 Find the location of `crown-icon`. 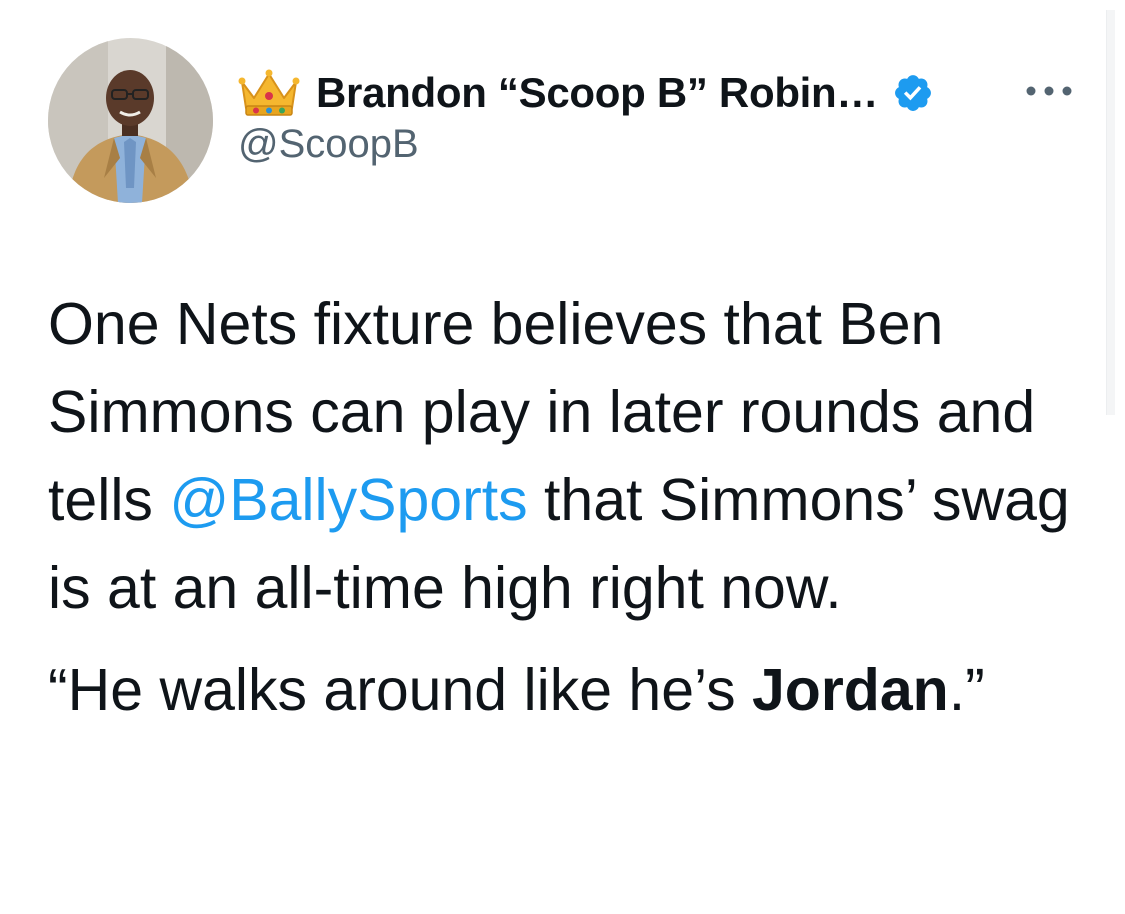

crown-icon is located at coordinates (269, 92).